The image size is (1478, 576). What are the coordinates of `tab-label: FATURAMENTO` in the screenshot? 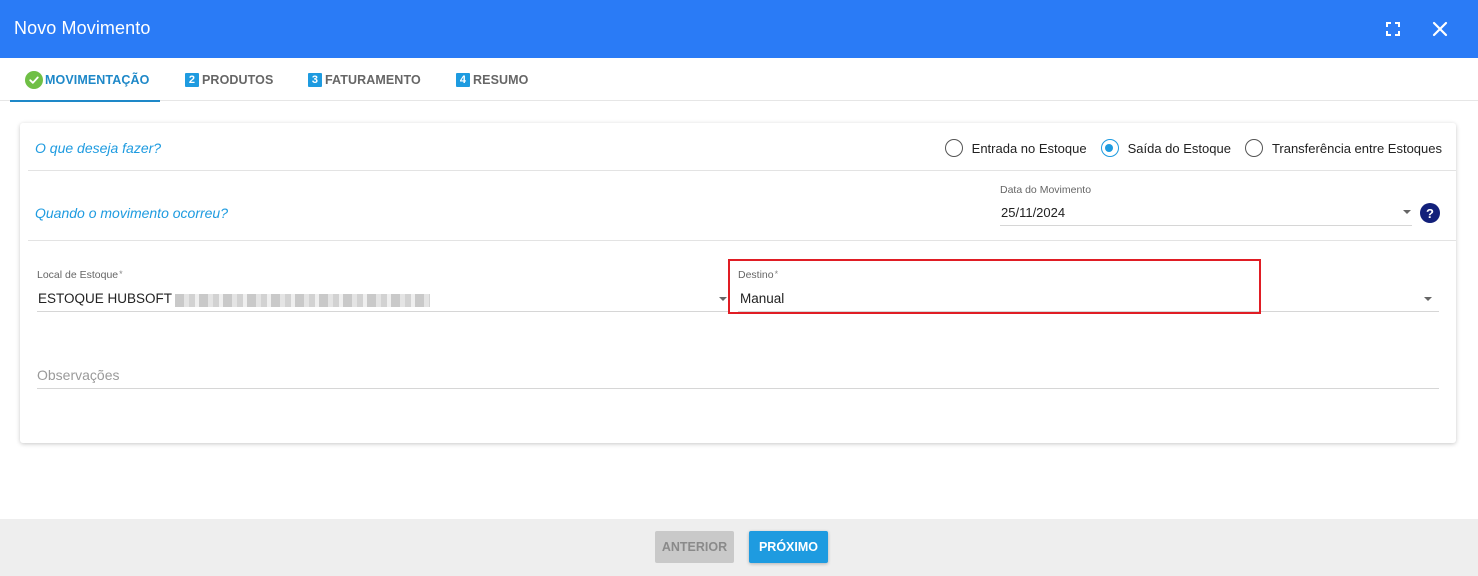 It's located at (373, 79).